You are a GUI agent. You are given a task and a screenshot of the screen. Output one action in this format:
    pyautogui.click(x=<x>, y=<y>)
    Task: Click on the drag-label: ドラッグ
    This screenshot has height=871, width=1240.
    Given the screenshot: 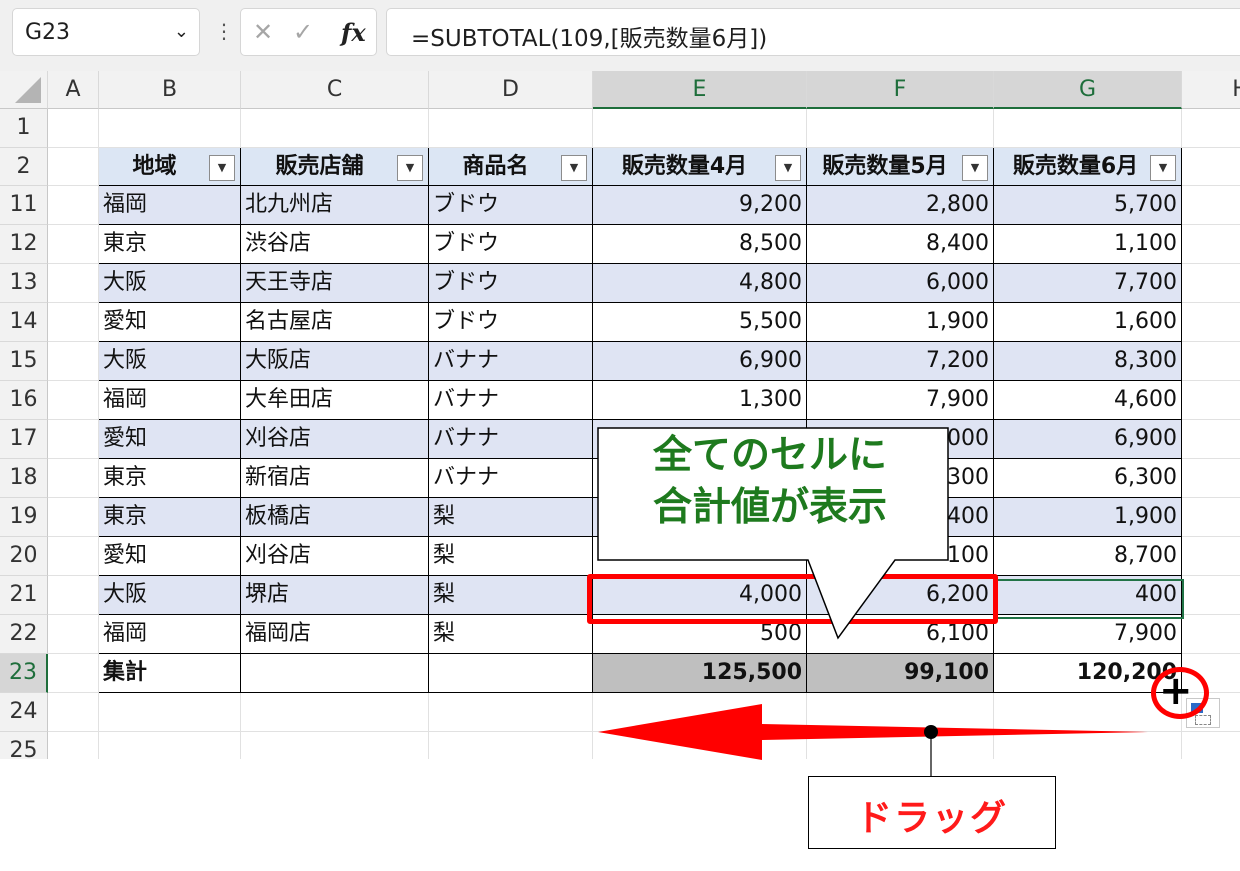 What is the action you would take?
    pyautogui.click(x=931, y=818)
    